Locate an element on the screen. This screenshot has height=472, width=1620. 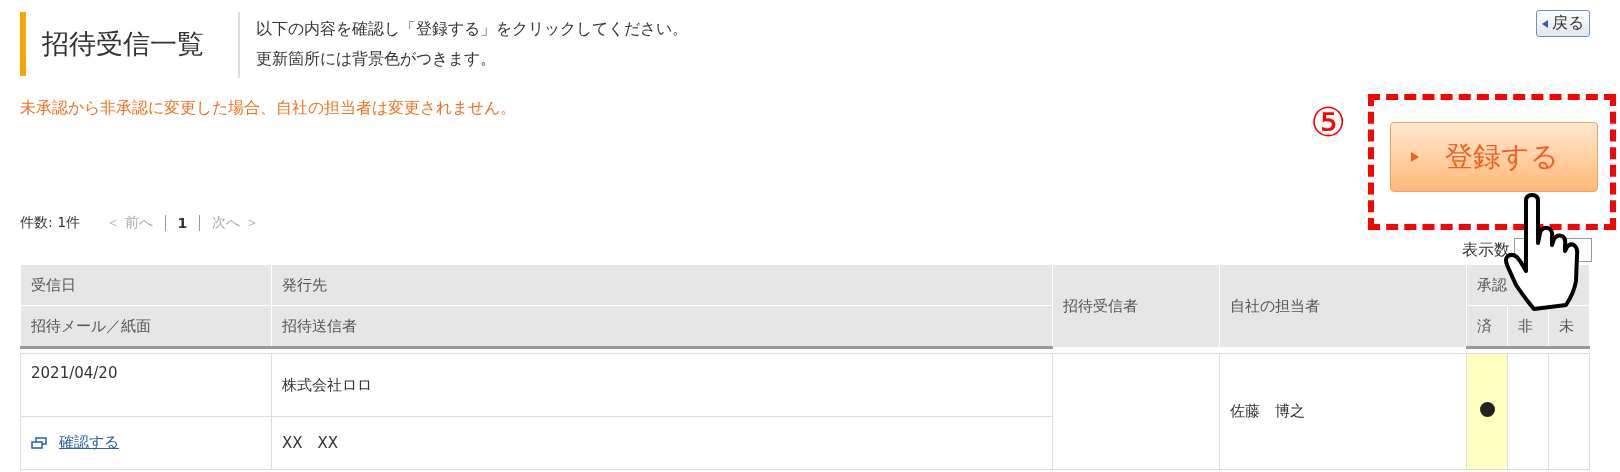
page-title: 招待受信一覧 is located at coordinates (123, 44).